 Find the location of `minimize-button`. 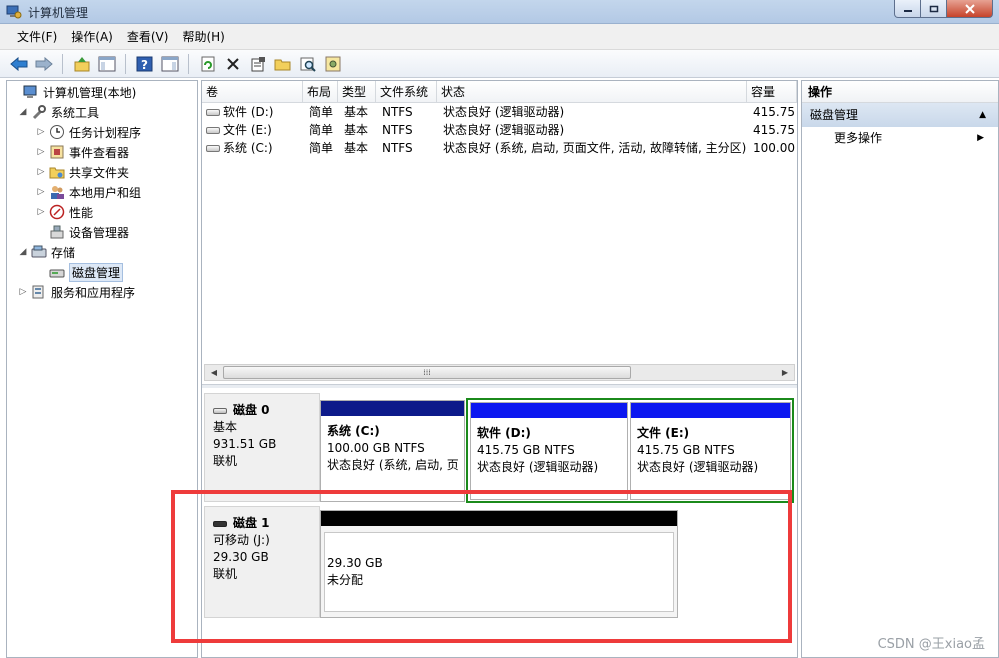

minimize-button is located at coordinates (907, 9).